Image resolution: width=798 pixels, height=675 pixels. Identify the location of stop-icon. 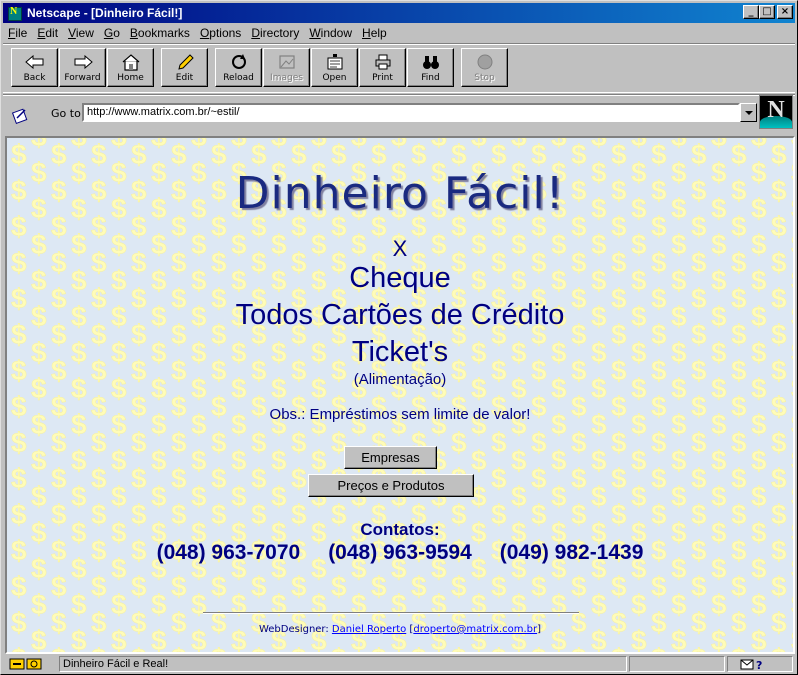
(485, 62).